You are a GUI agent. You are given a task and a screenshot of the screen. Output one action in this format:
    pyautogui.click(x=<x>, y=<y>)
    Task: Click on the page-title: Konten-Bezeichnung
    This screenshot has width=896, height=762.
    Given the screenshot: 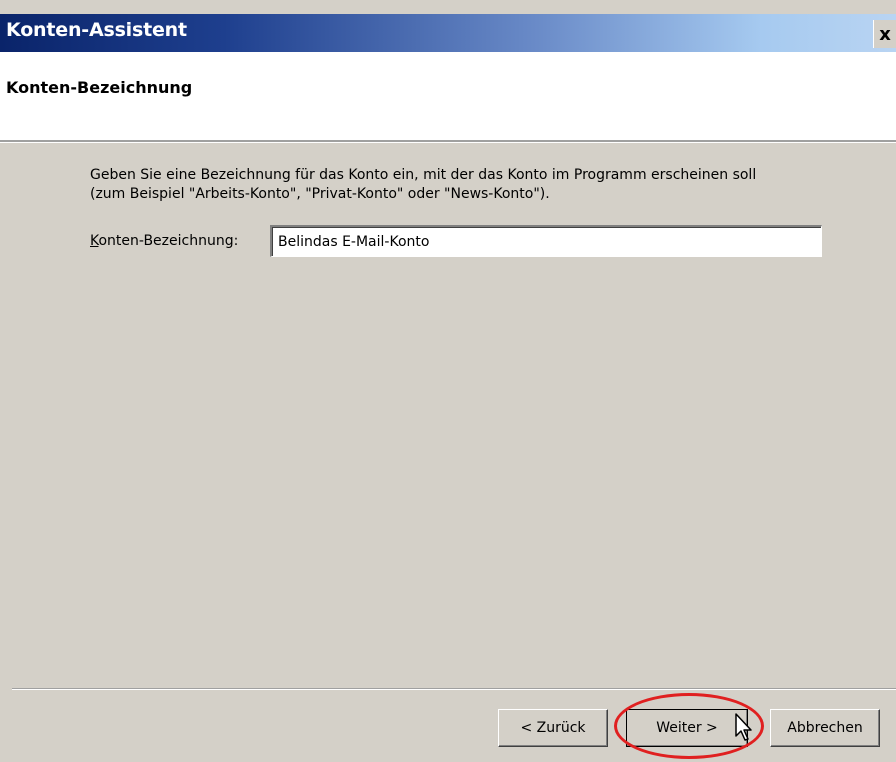 What is the action you would take?
    pyautogui.click(x=99, y=87)
    